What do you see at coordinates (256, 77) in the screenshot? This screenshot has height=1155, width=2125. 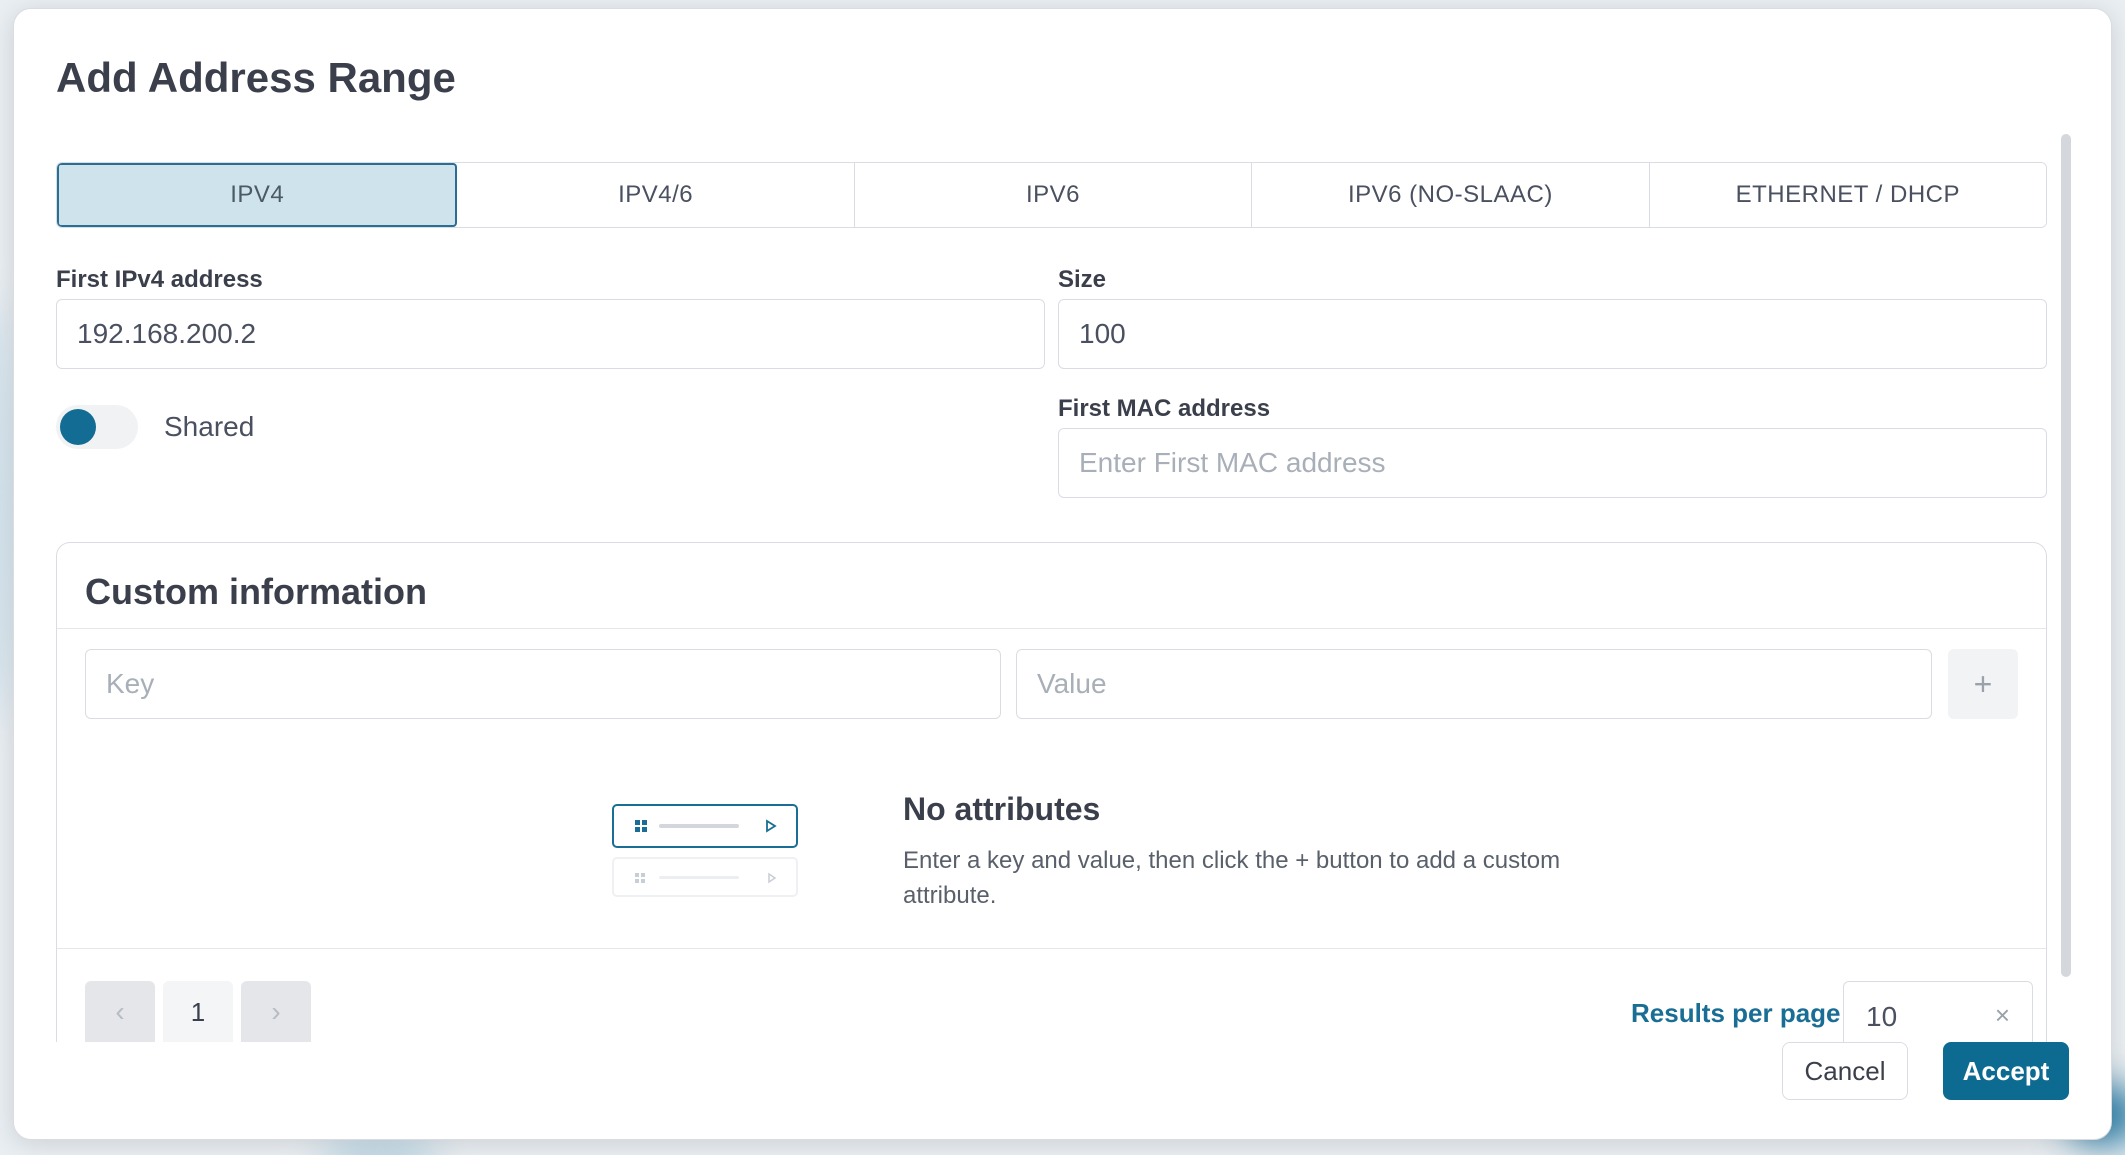 I see `dialog-title: Add Address Range` at bounding box center [256, 77].